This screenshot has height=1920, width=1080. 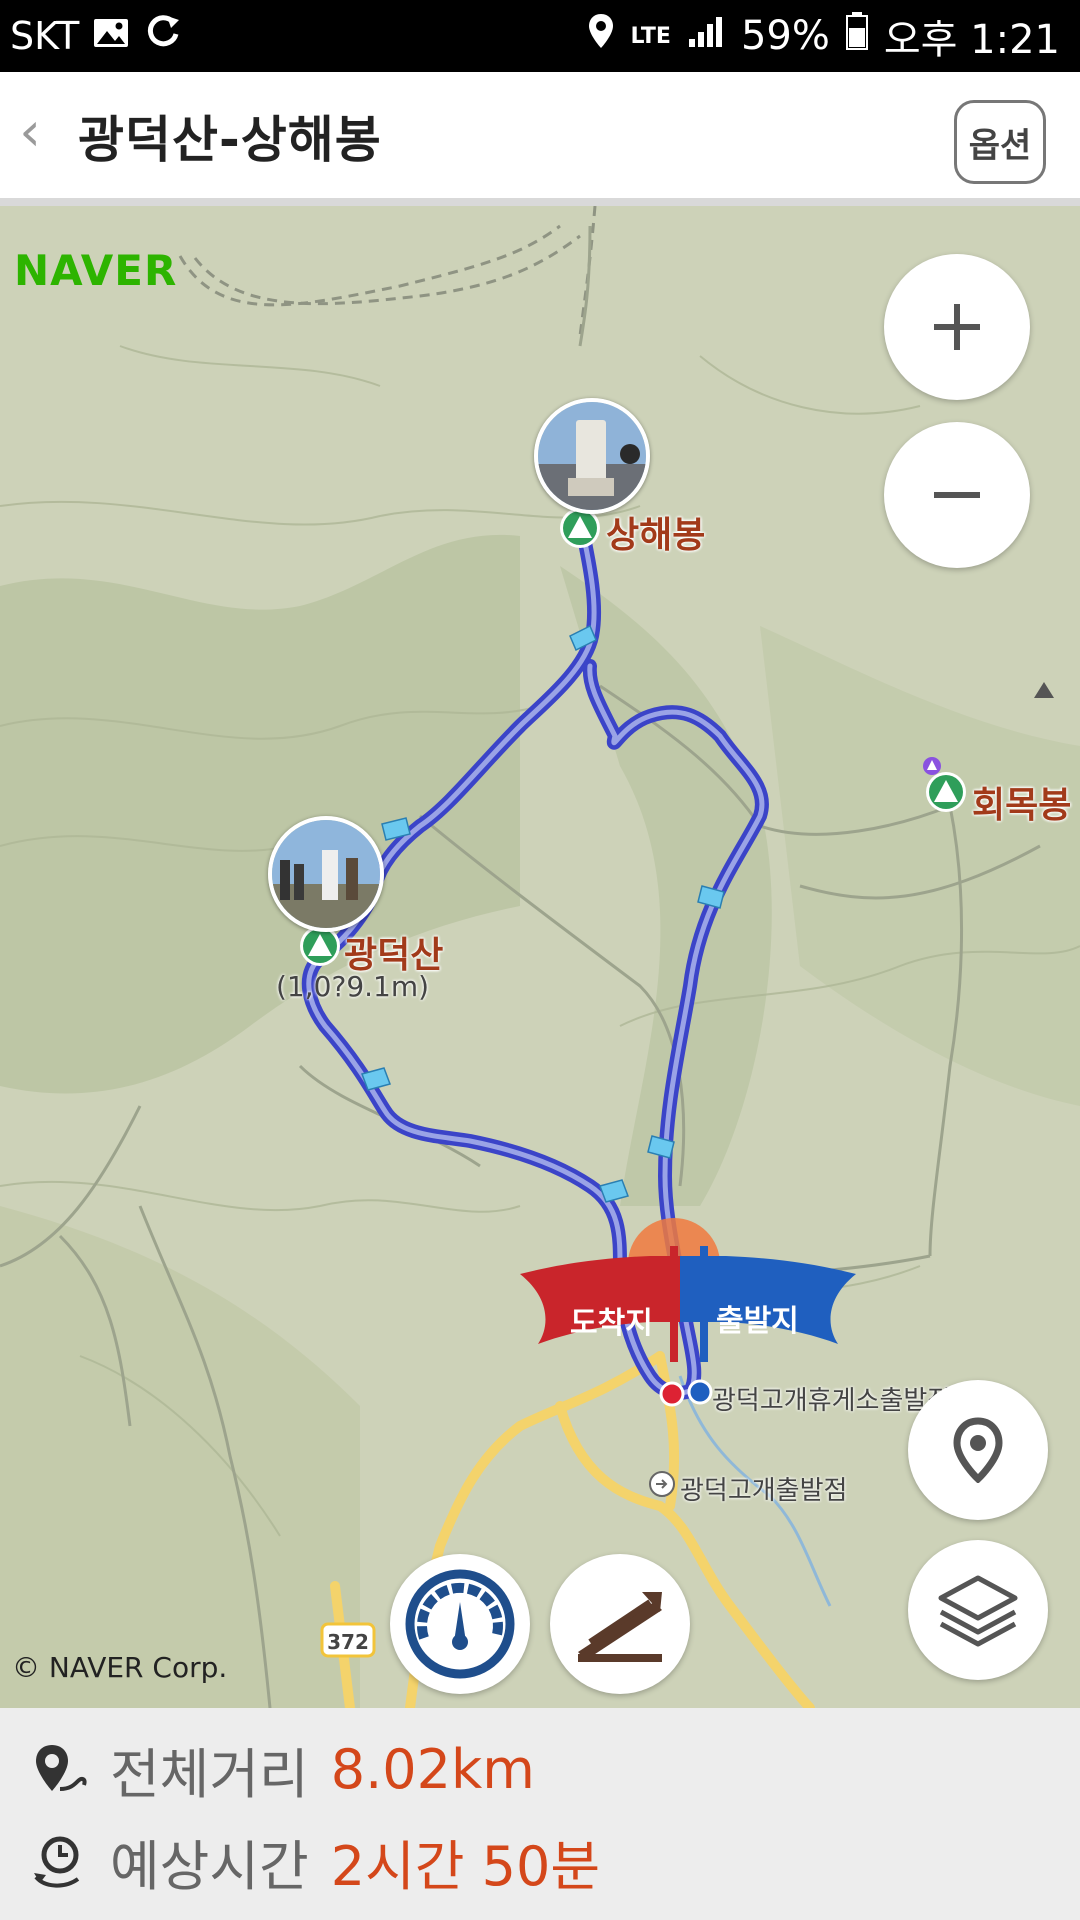 I want to click on speedometer-icon, so click(x=460, y=1624).